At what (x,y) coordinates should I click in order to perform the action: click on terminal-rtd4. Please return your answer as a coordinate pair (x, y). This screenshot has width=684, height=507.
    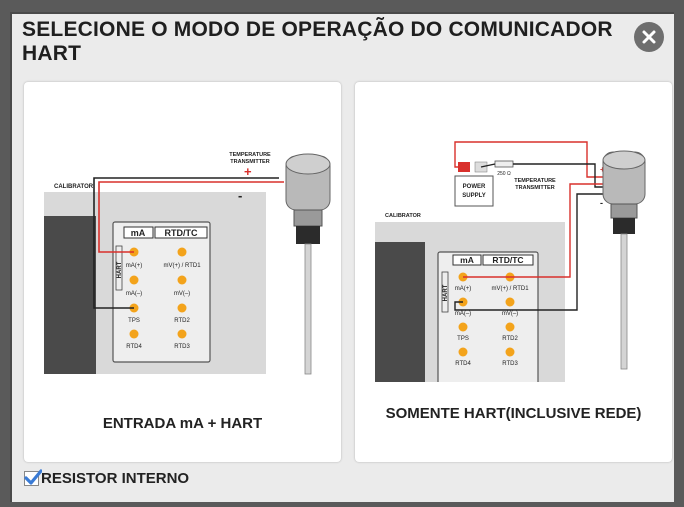
    Looking at the image, I should click on (134, 334).